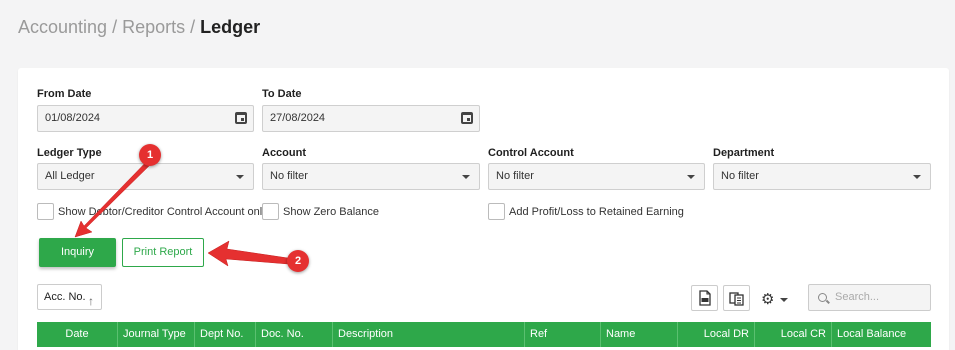  Describe the element at coordinates (181, 212) in the screenshot. I see `annotation-overlay` at that location.